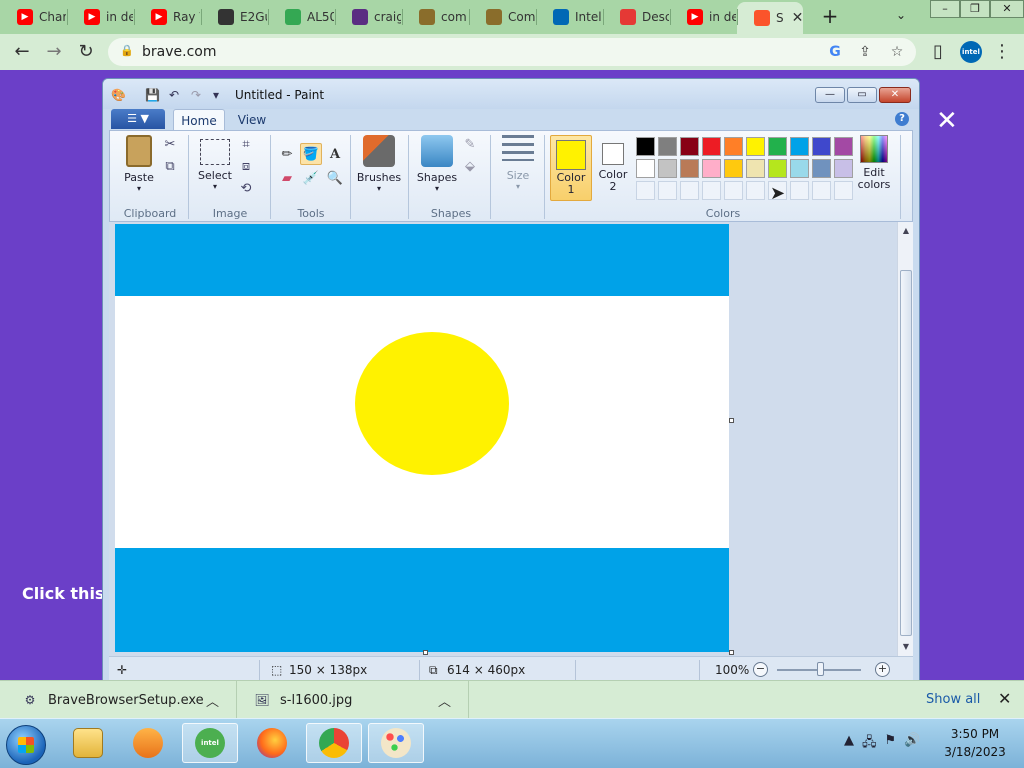  Describe the element at coordinates (953, 699) in the screenshot. I see `show-all-link: Show all` at that location.